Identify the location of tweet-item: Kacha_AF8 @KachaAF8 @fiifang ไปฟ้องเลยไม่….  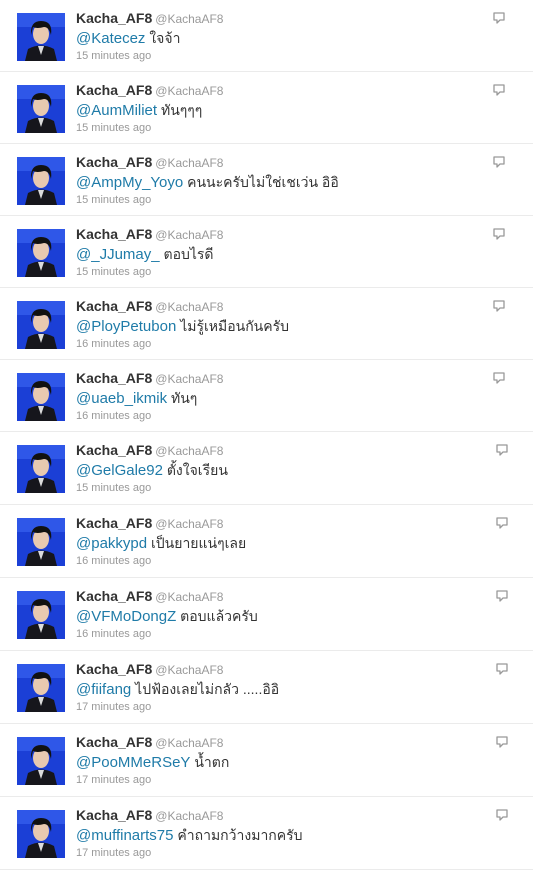
(266, 687).